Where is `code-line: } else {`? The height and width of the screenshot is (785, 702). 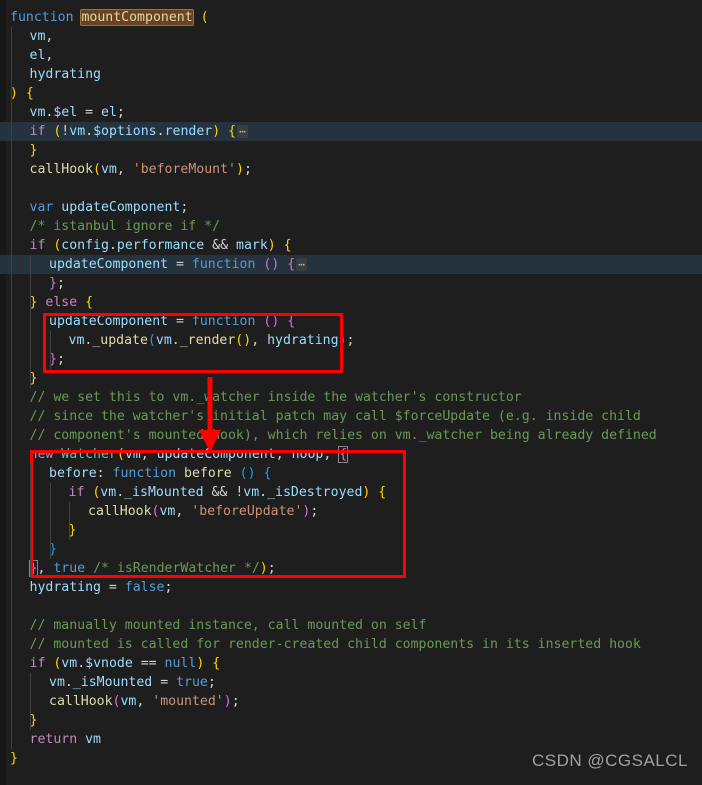
code-line: } else { is located at coordinates (351, 302).